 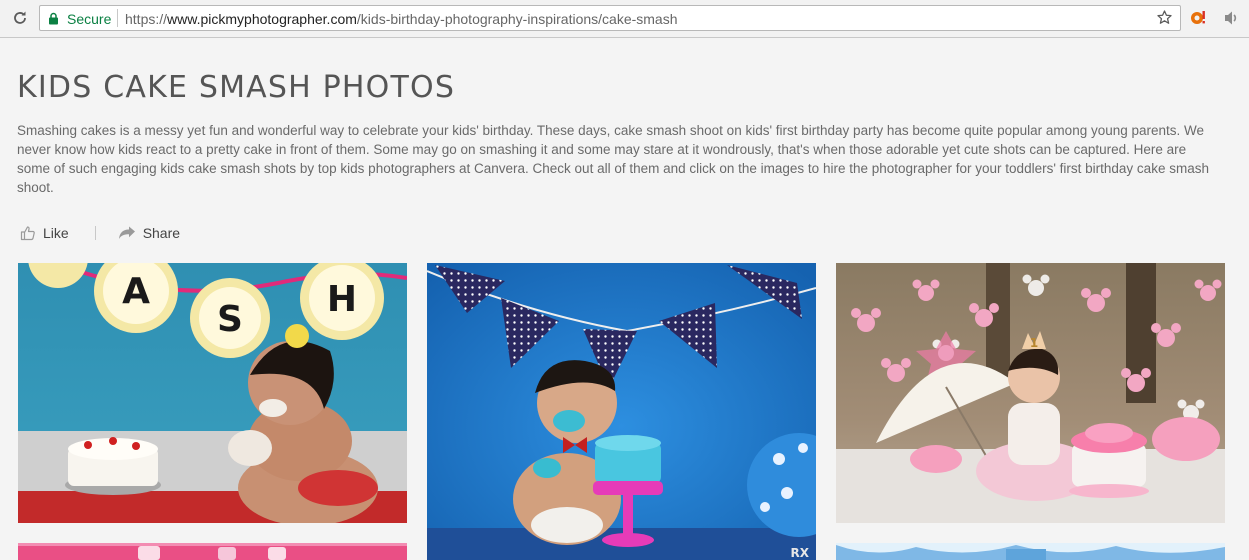 I want to click on speaker-icon, so click(x=1231, y=18).